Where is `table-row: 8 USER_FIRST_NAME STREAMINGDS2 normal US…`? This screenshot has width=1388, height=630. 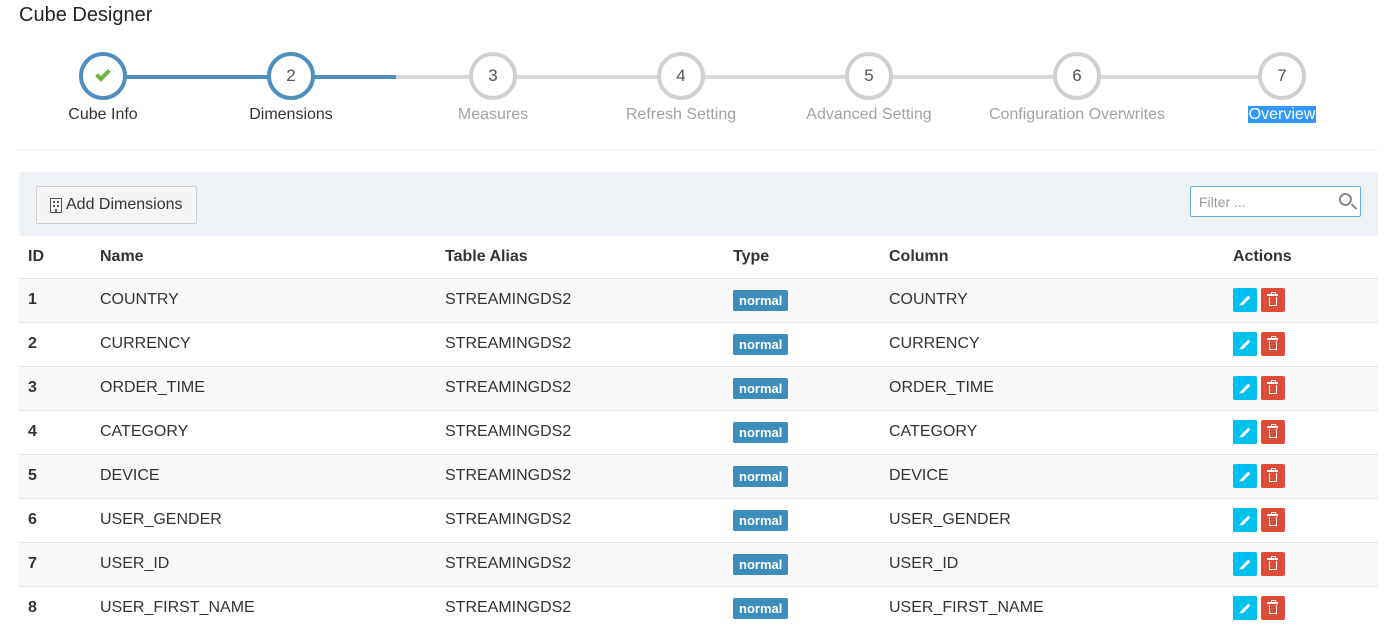 table-row: 8 USER_FIRST_NAME STREAMINGDS2 normal US… is located at coordinates (698, 607).